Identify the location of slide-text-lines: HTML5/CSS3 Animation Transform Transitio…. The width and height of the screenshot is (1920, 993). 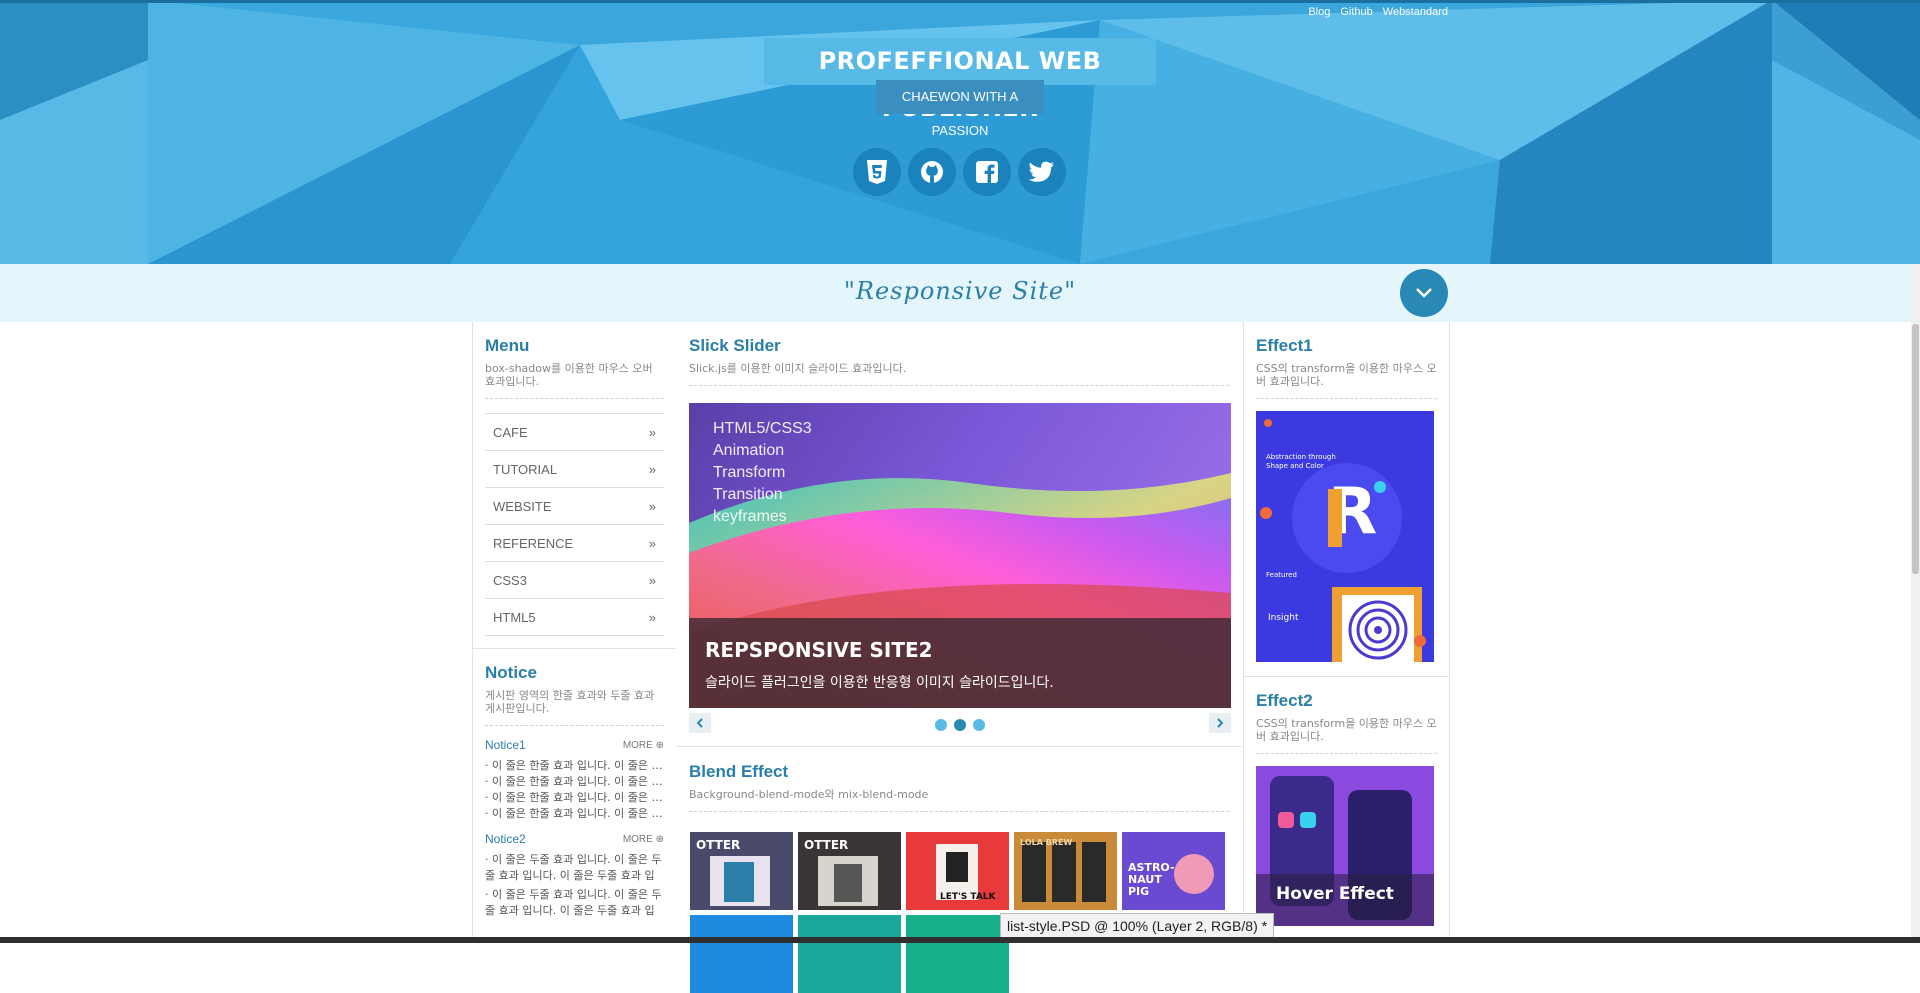
(762, 473).